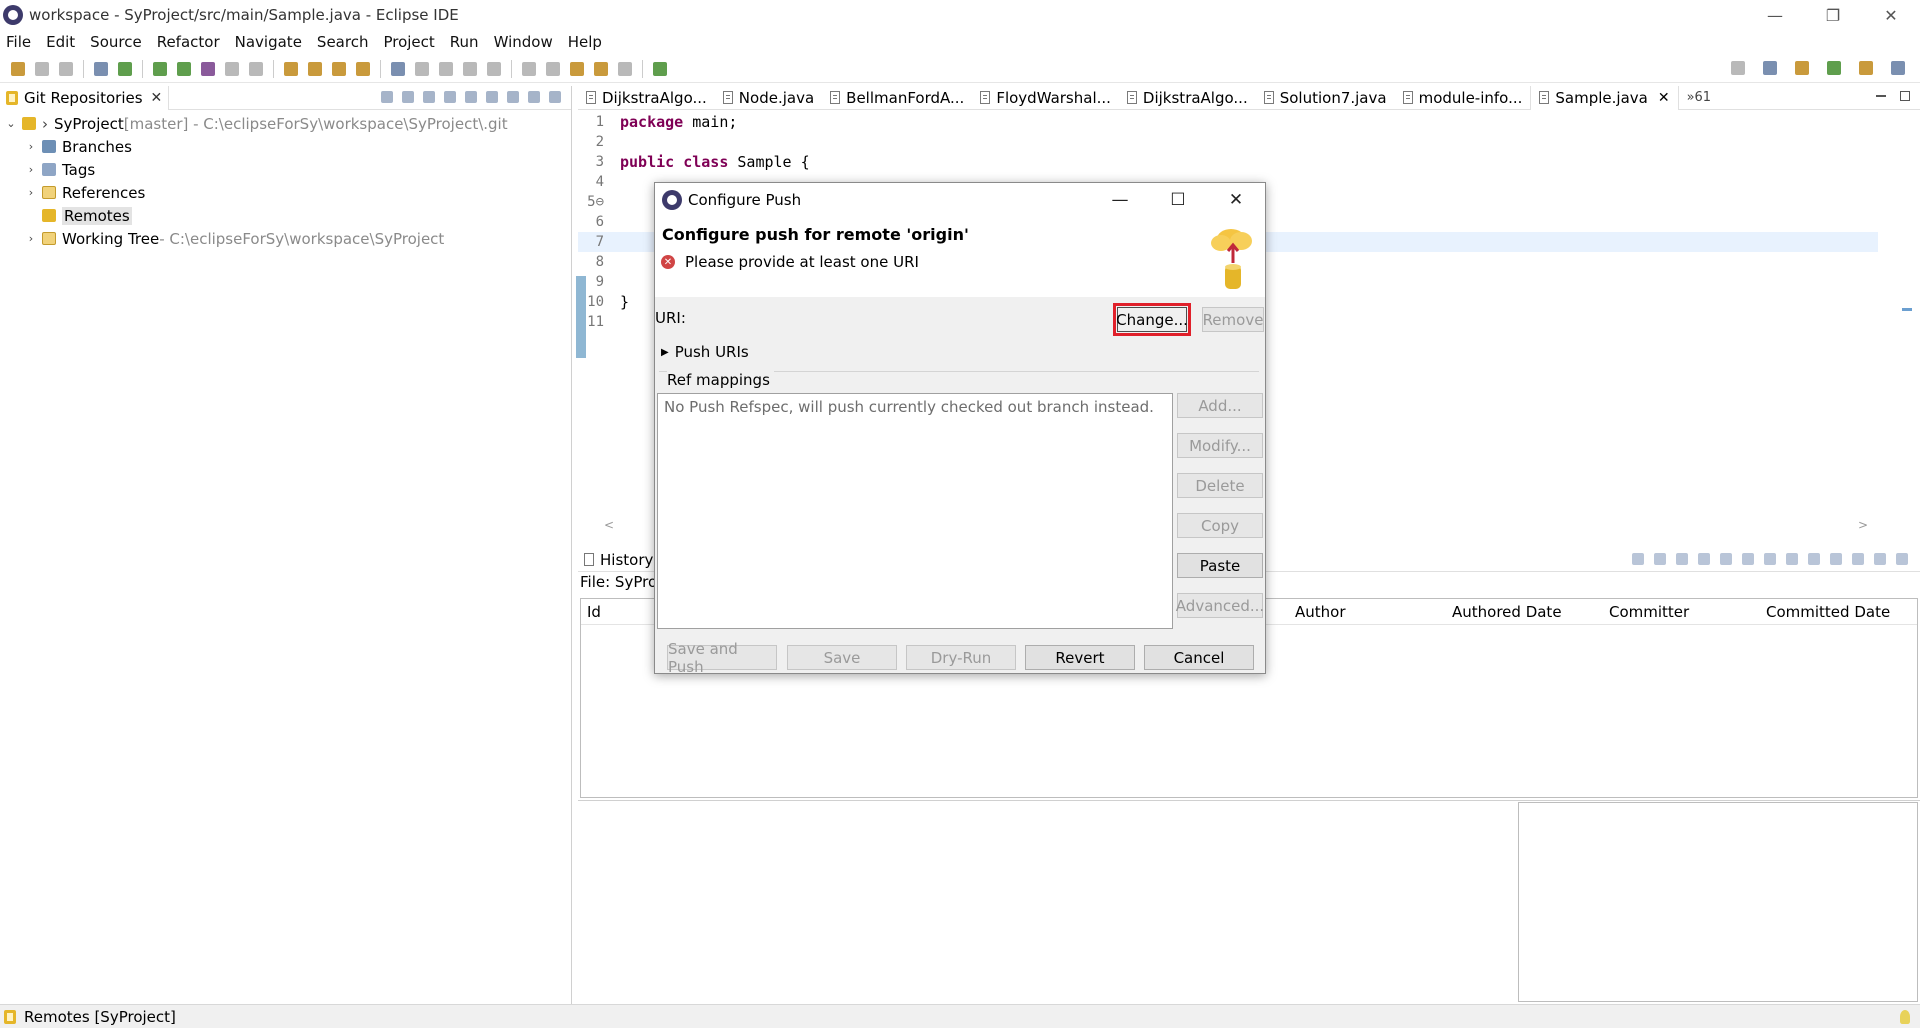  What do you see at coordinates (18, 42) in the screenshot?
I see `menu-file: File` at bounding box center [18, 42].